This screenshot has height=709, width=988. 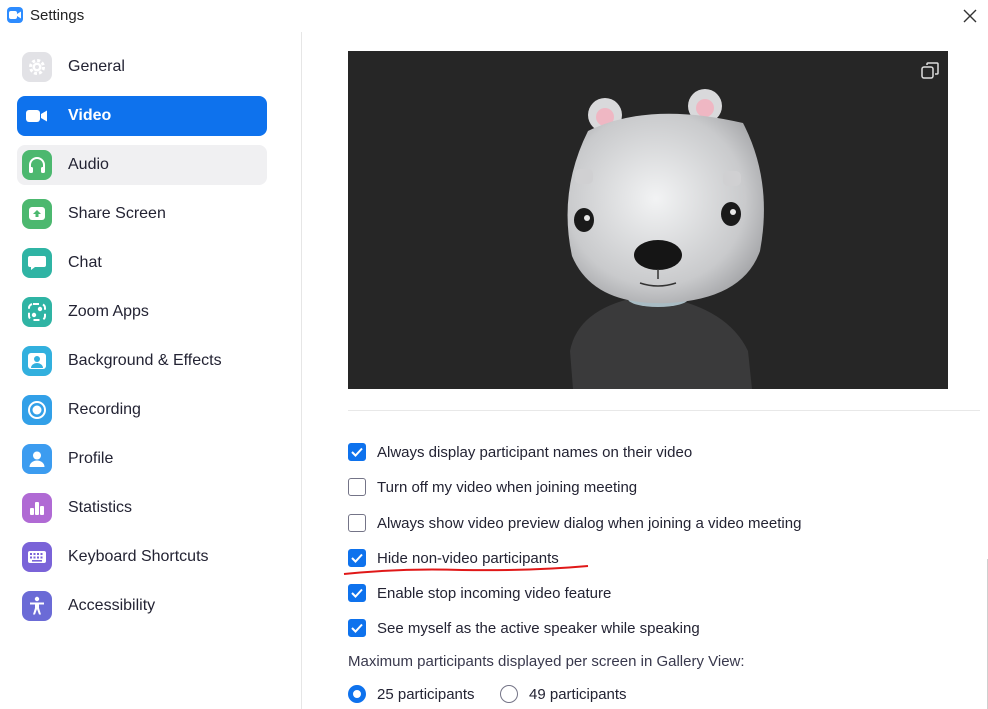 What do you see at coordinates (509, 694) in the screenshot?
I see `radio-unselected` at bounding box center [509, 694].